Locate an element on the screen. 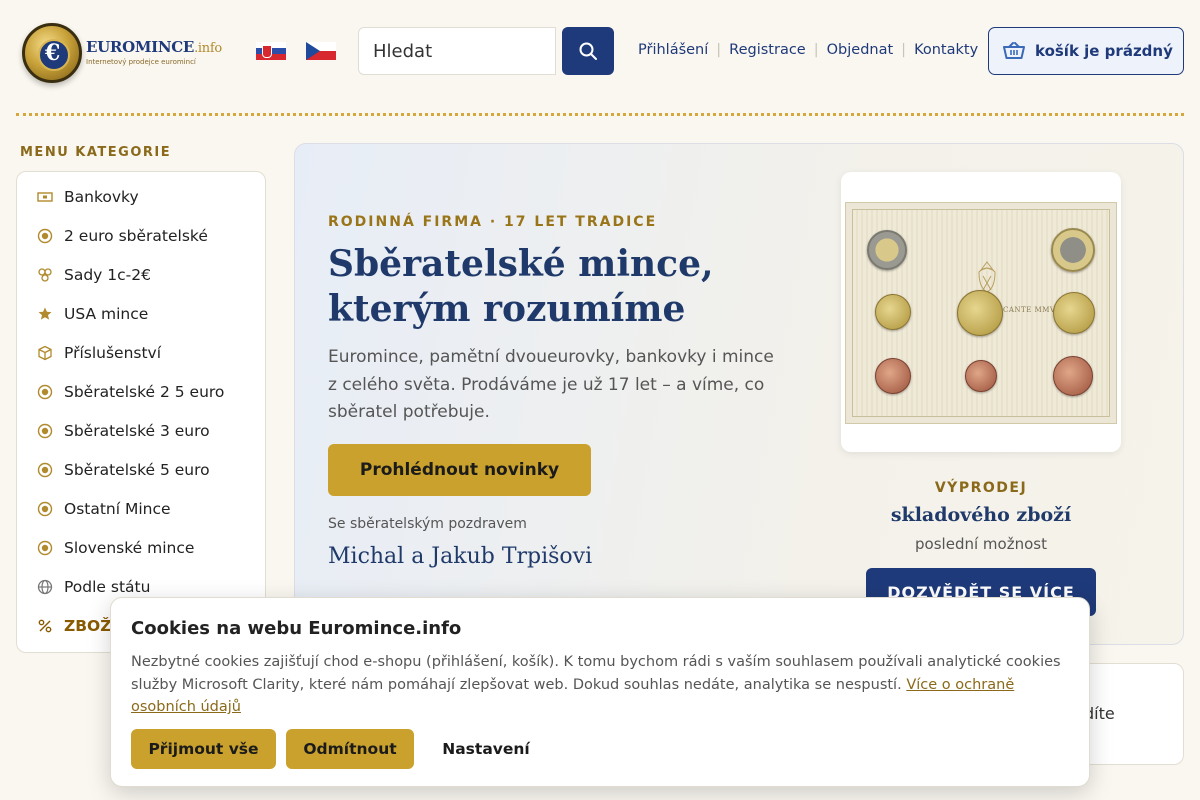 Image resolution: width=1200 pixels, height=800 pixels. sidebar-item-slovenske: Slovenské mince is located at coordinates (141, 547).